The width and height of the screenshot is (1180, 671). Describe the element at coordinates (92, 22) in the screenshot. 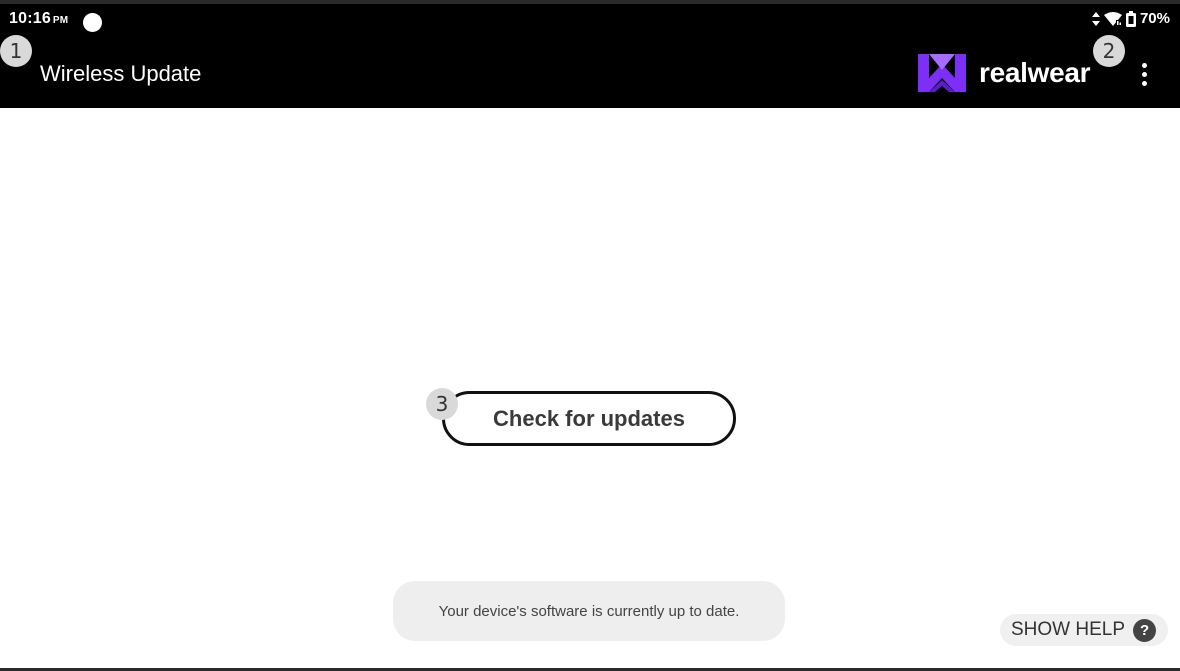

I see `notification-dot-icon` at that location.